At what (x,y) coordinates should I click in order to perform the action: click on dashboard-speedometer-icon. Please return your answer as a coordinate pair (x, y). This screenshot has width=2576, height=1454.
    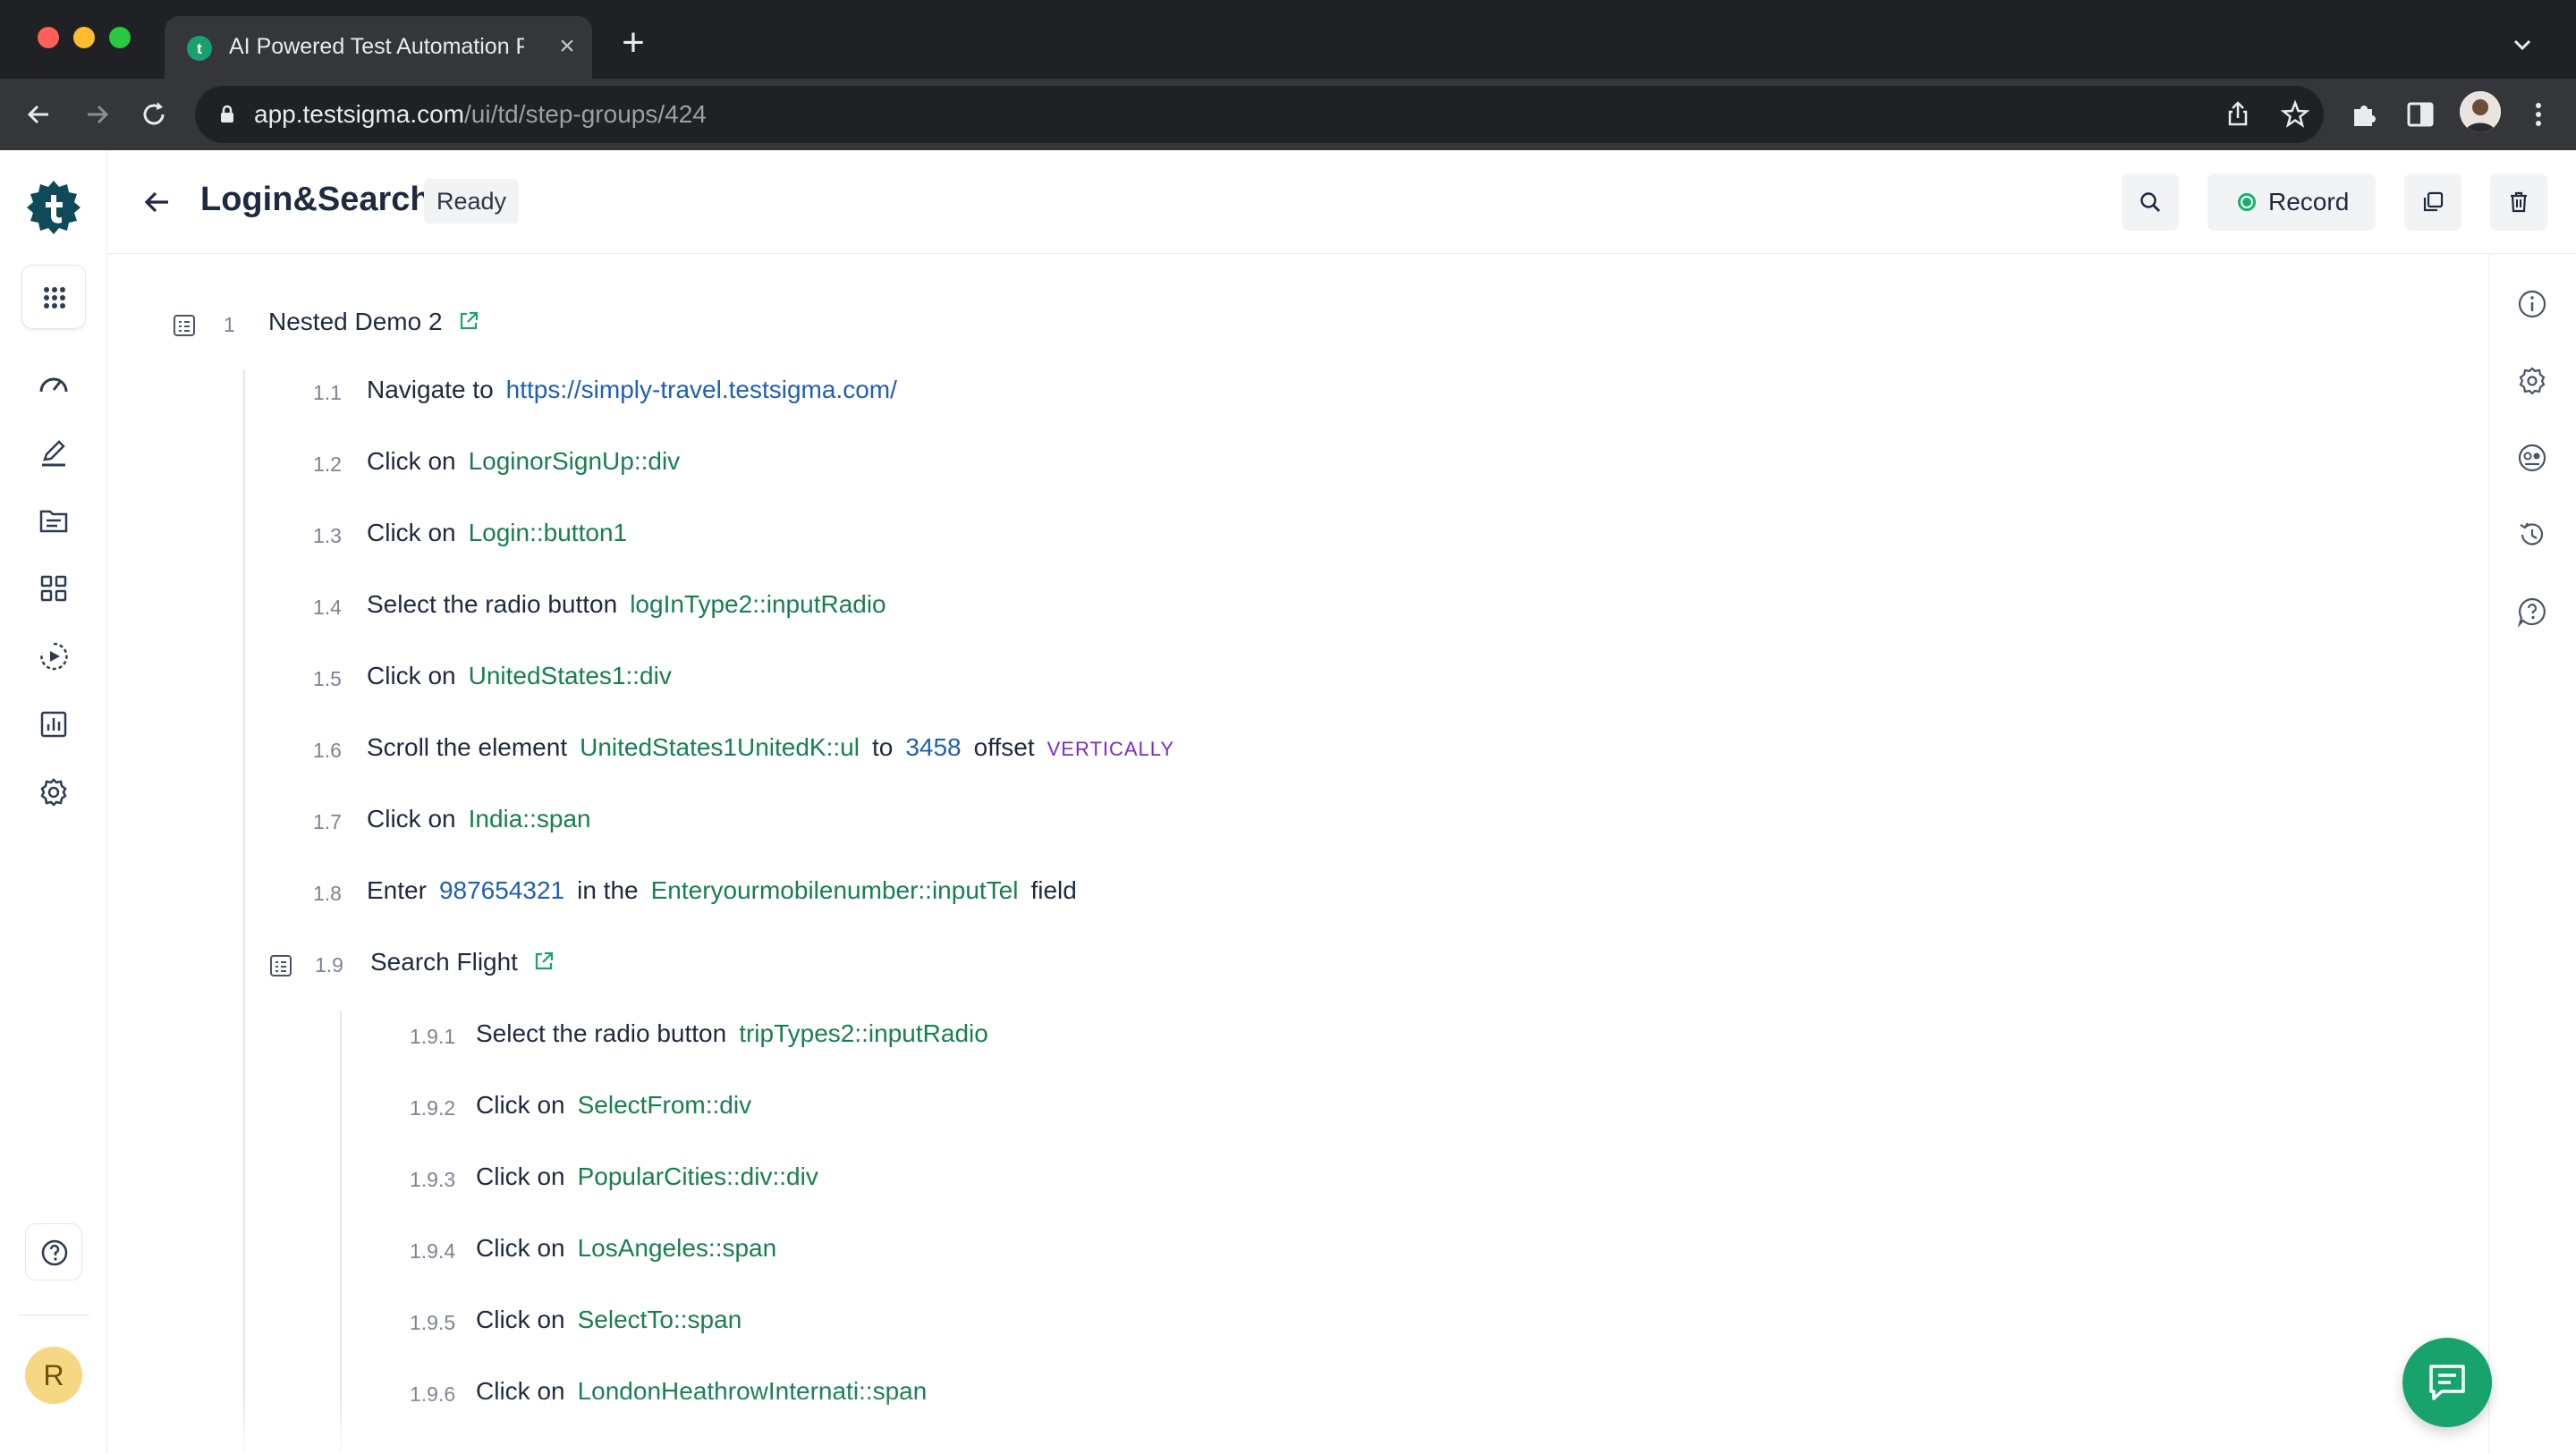
    Looking at the image, I should click on (54, 384).